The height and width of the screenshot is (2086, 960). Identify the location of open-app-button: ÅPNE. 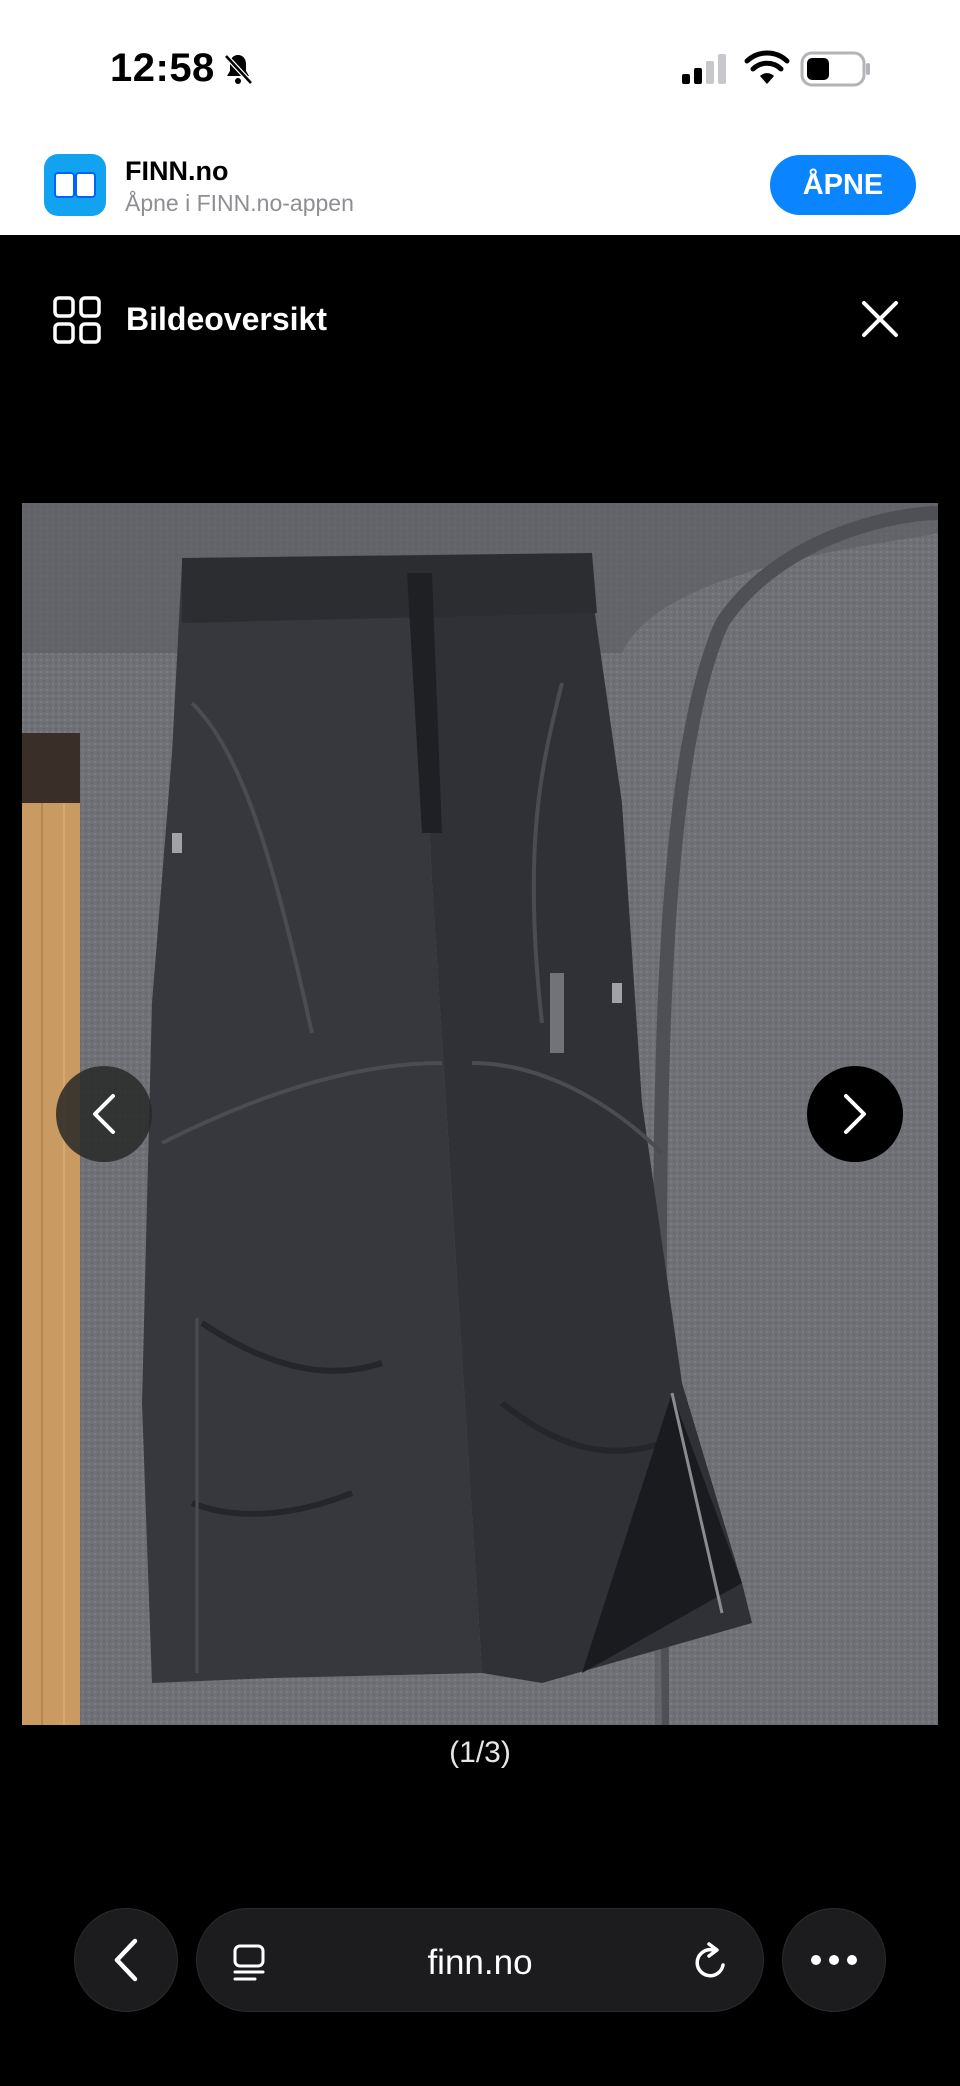
(843, 185).